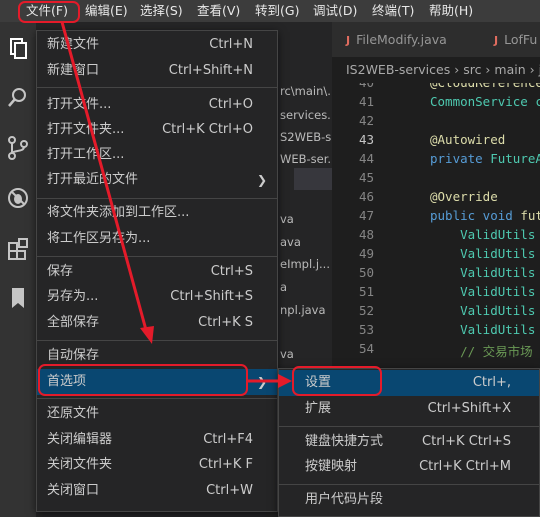 The width and height of the screenshot is (540, 517). What do you see at coordinates (157, 105) in the screenshot?
I see `menu-item-open-file: 打开文件... Ctrl+O` at bounding box center [157, 105].